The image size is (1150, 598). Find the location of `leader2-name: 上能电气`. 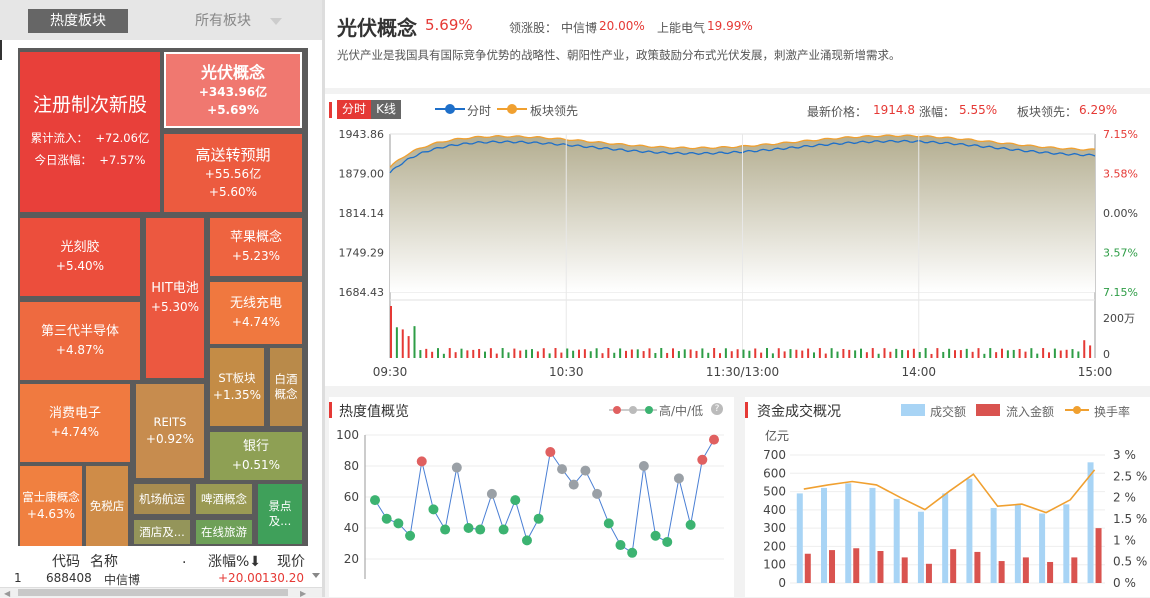

leader2-name: 上能电气 is located at coordinates (681, 27).